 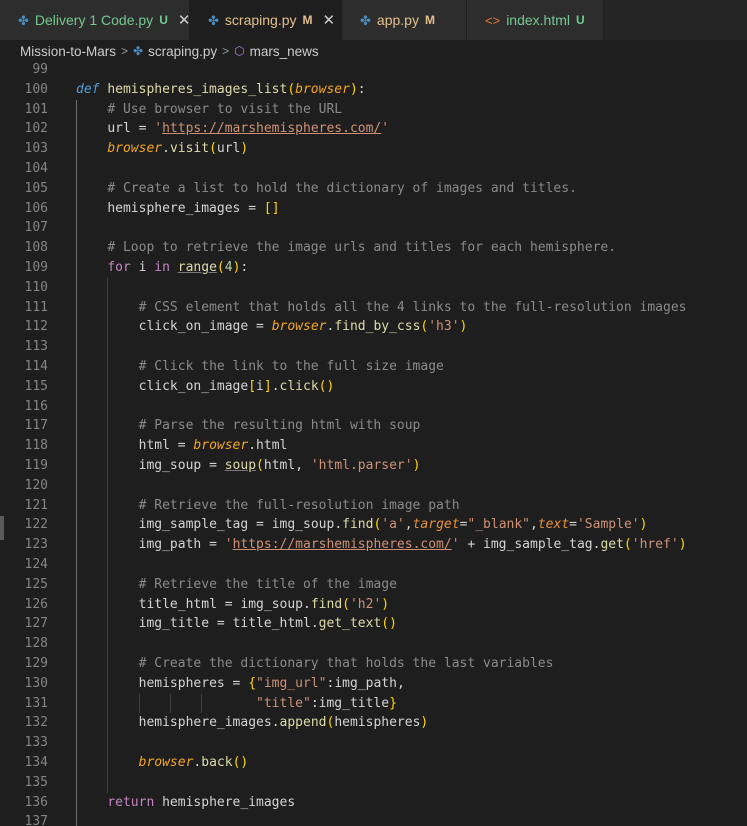 What do you see at coordinates (36, 446) in the screenshot?
I see `line-number: 118` at bounding box center [36, 446].